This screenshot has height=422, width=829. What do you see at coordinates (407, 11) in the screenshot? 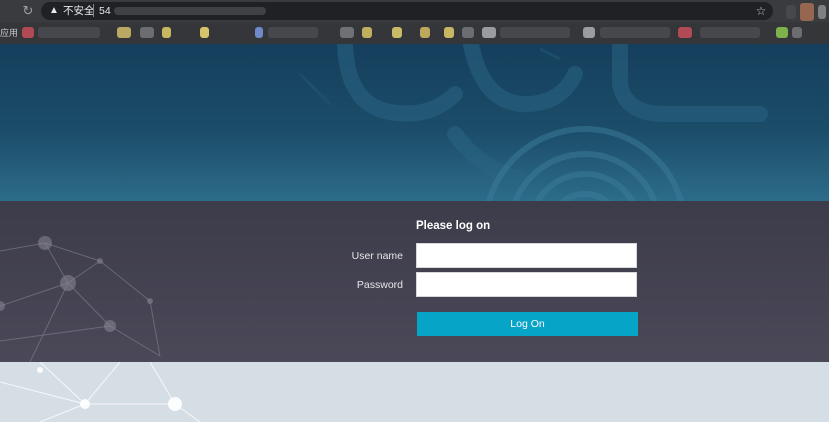
I see `address-bar: ▲ 不安全 54 ☆` at bounding box center [407, 11].